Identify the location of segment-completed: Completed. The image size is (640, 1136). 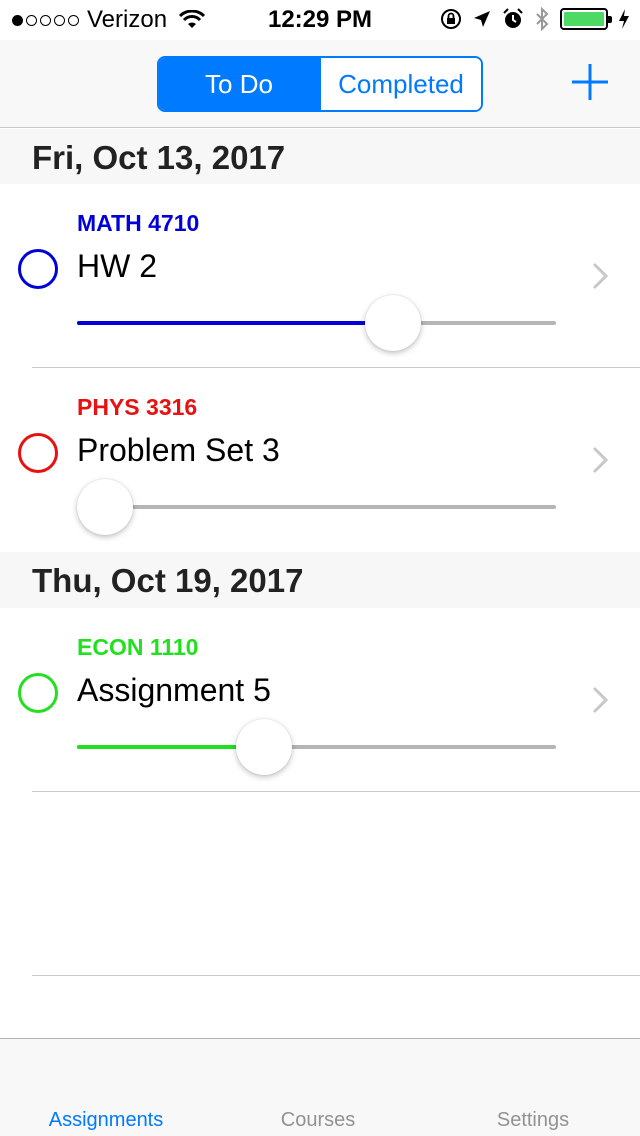
(400, 84).